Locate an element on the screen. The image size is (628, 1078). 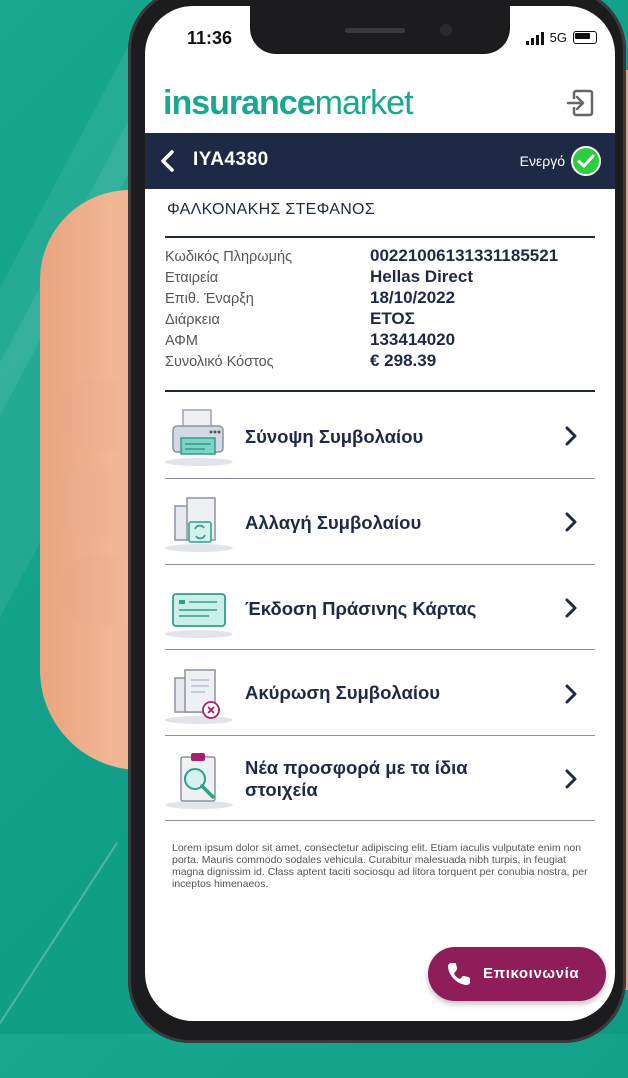
background-line is located at coordinates (59, 960).